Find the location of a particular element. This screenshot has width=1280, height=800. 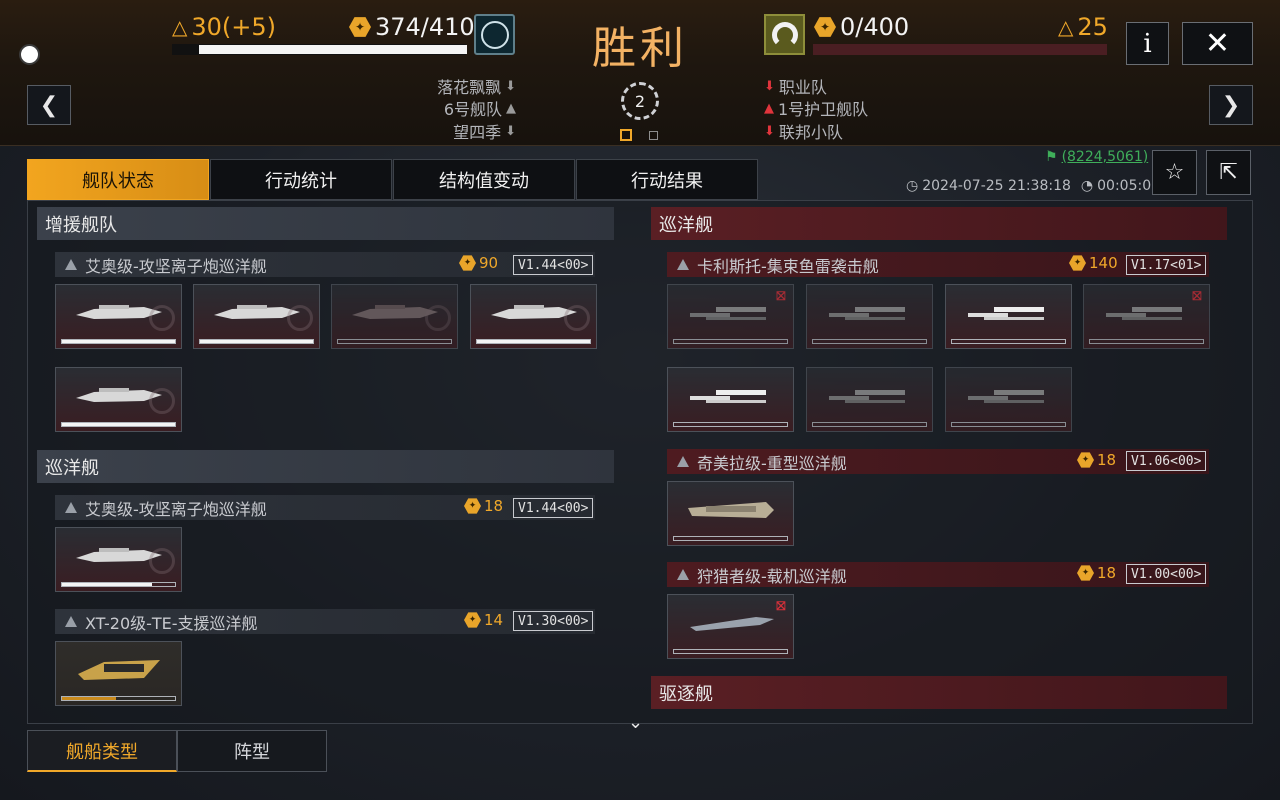

ship-version: V1.30<00> is located at coordinates (553, 621).